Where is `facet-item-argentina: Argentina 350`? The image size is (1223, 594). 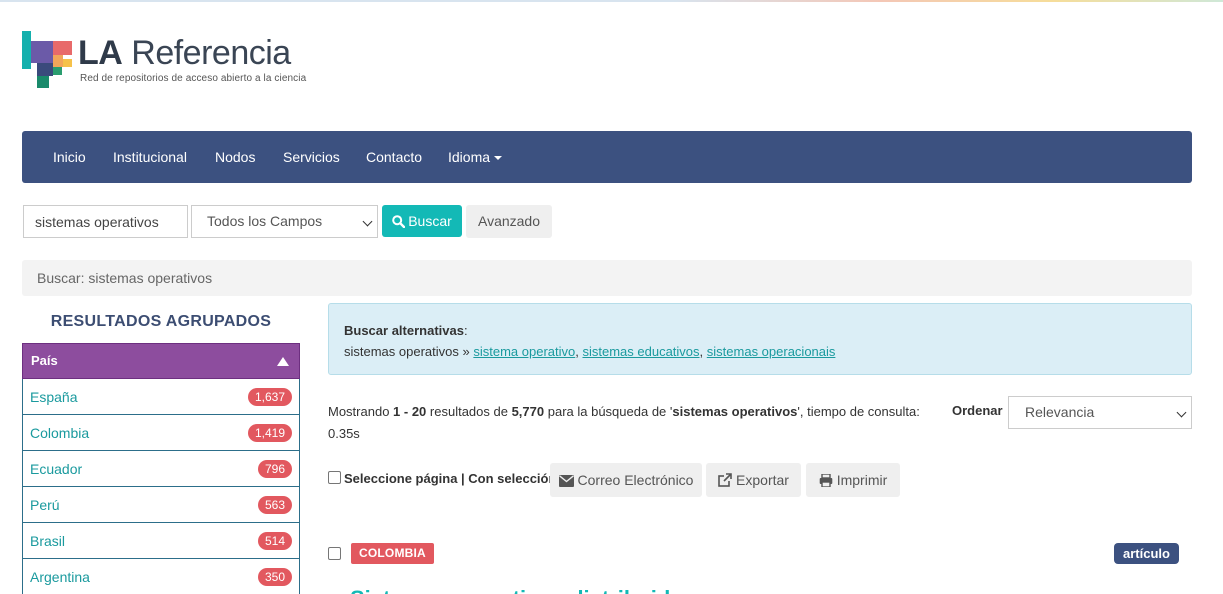
facet-item-argentina: Argentina 350 is located at coordinates (161, 576).